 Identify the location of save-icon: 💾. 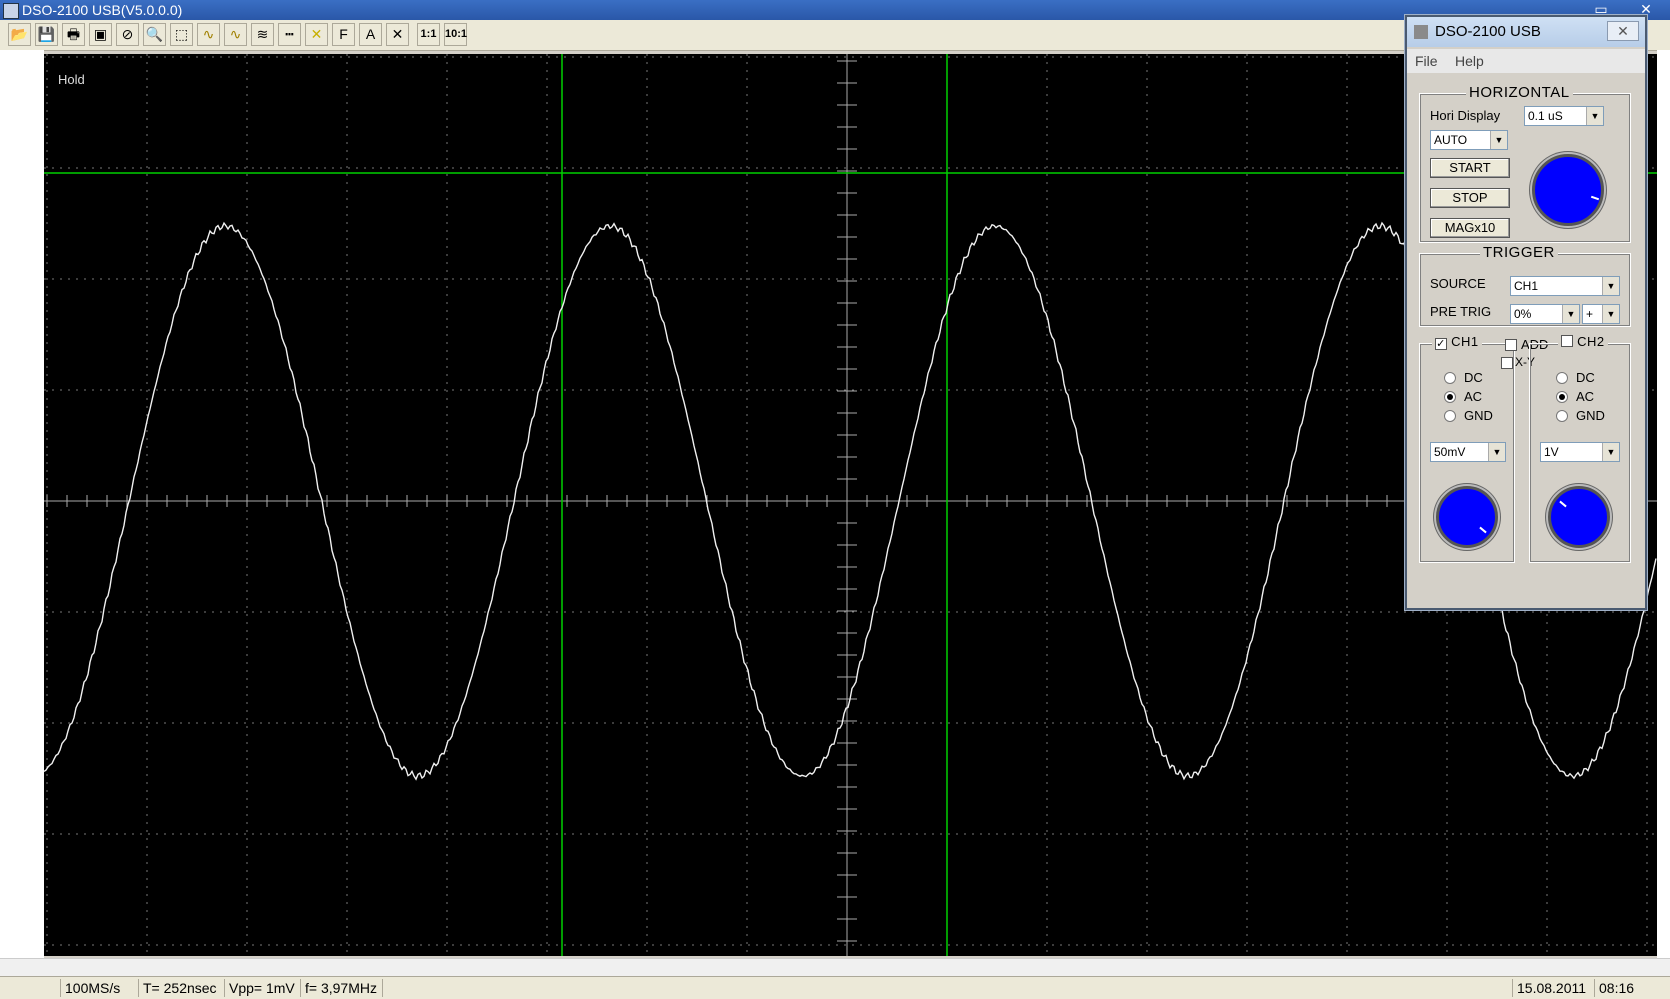
(46, 34).